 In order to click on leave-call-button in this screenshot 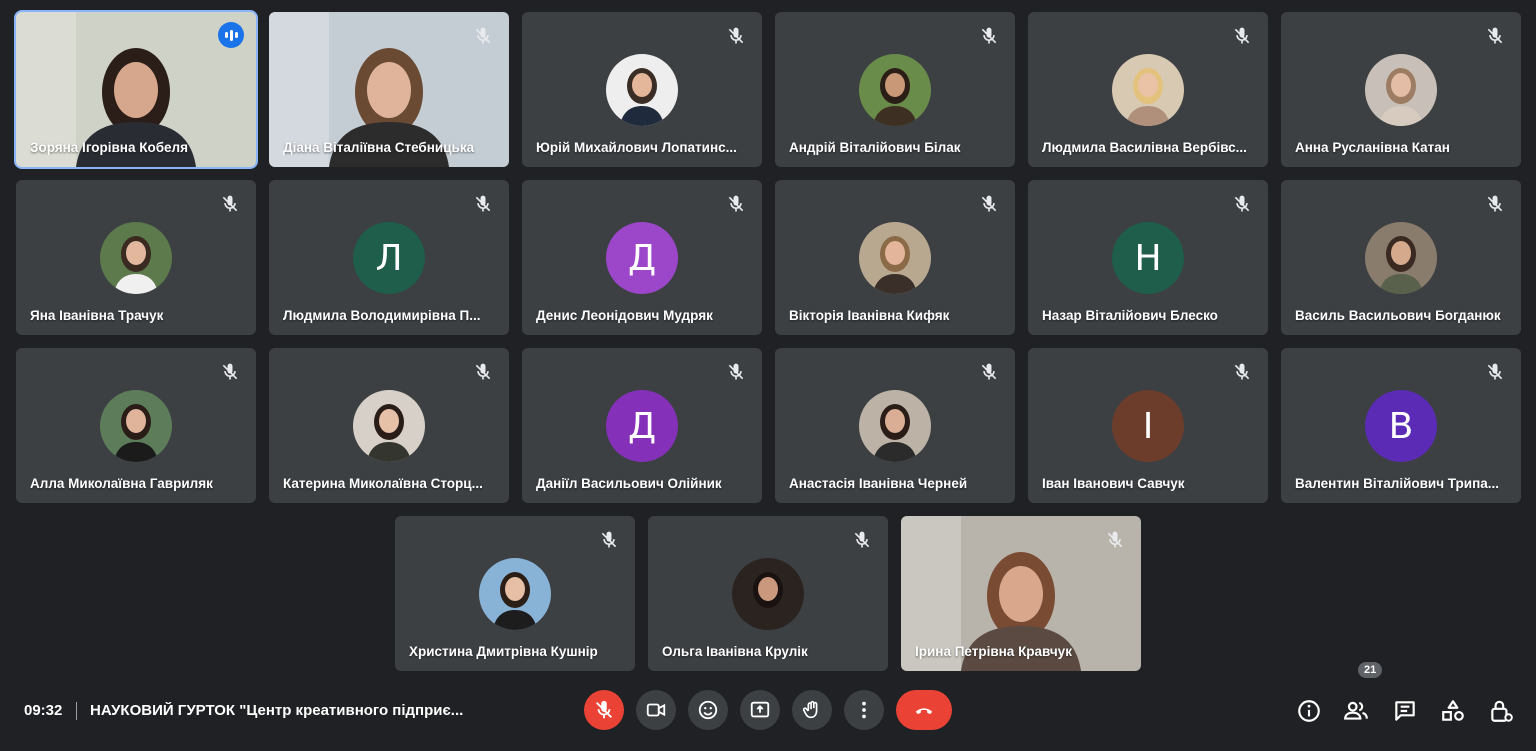, I will do `click(924, 710)`.